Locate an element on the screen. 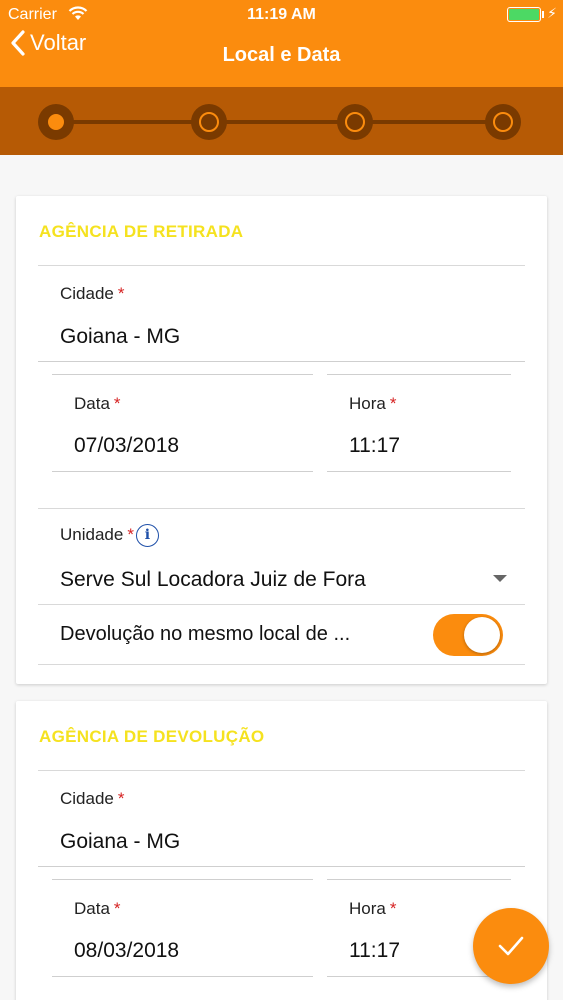 The image size is (563, 1000). pickup-city-field: Goiana - MG is located at coordinates (120, 337).